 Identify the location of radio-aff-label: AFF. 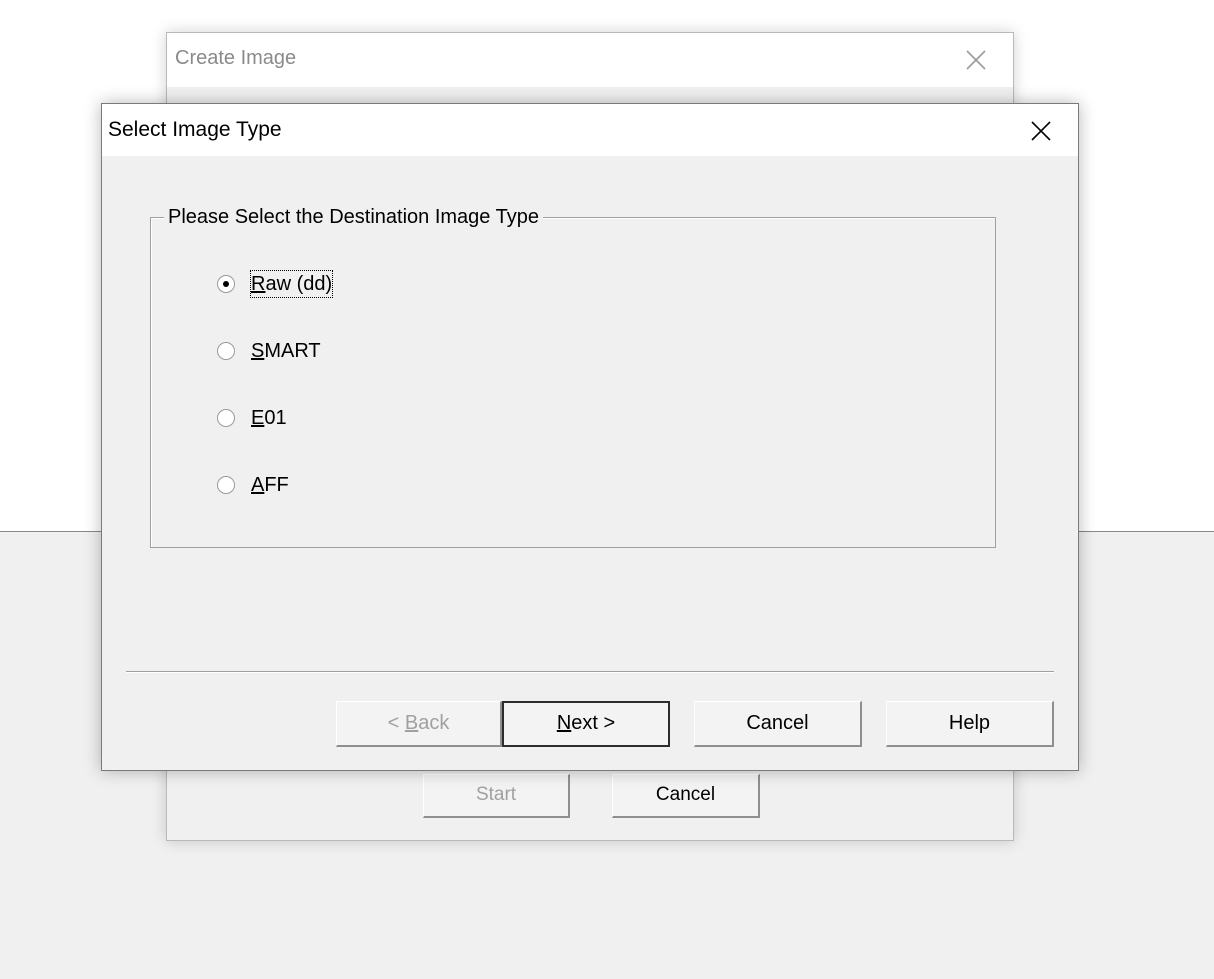
(270, 485).